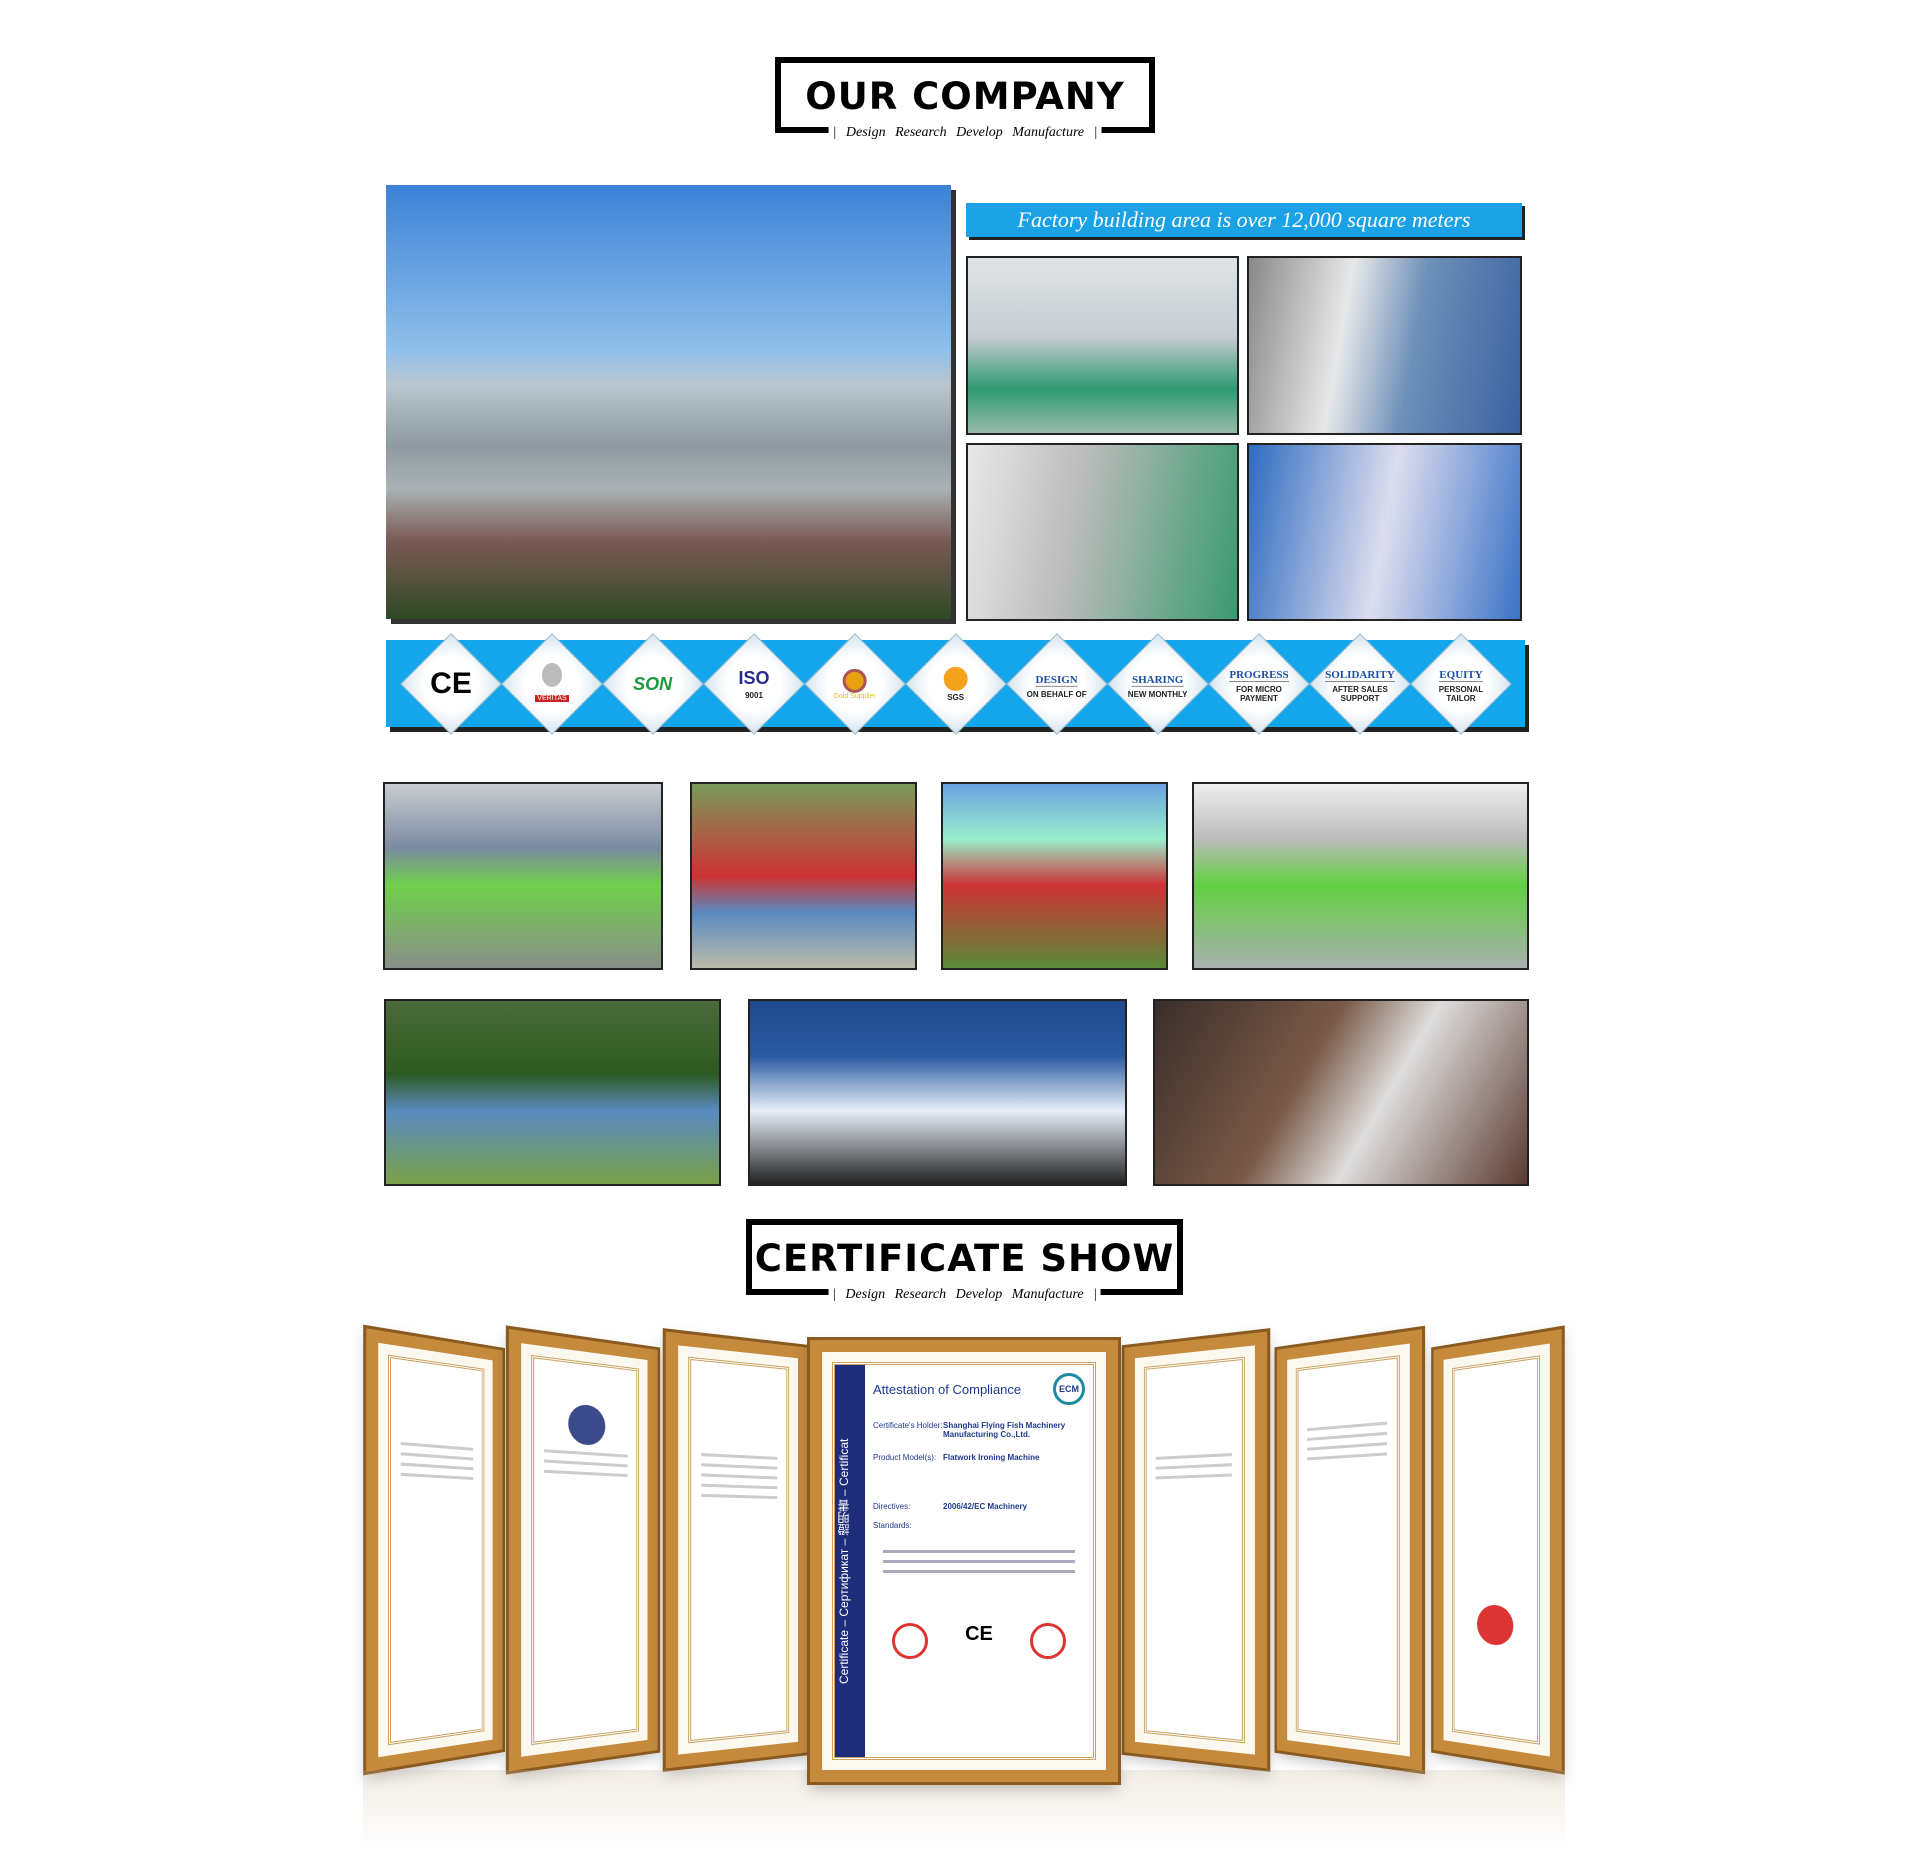  I want to click on factory-photo-washers, so click(1102, 532).